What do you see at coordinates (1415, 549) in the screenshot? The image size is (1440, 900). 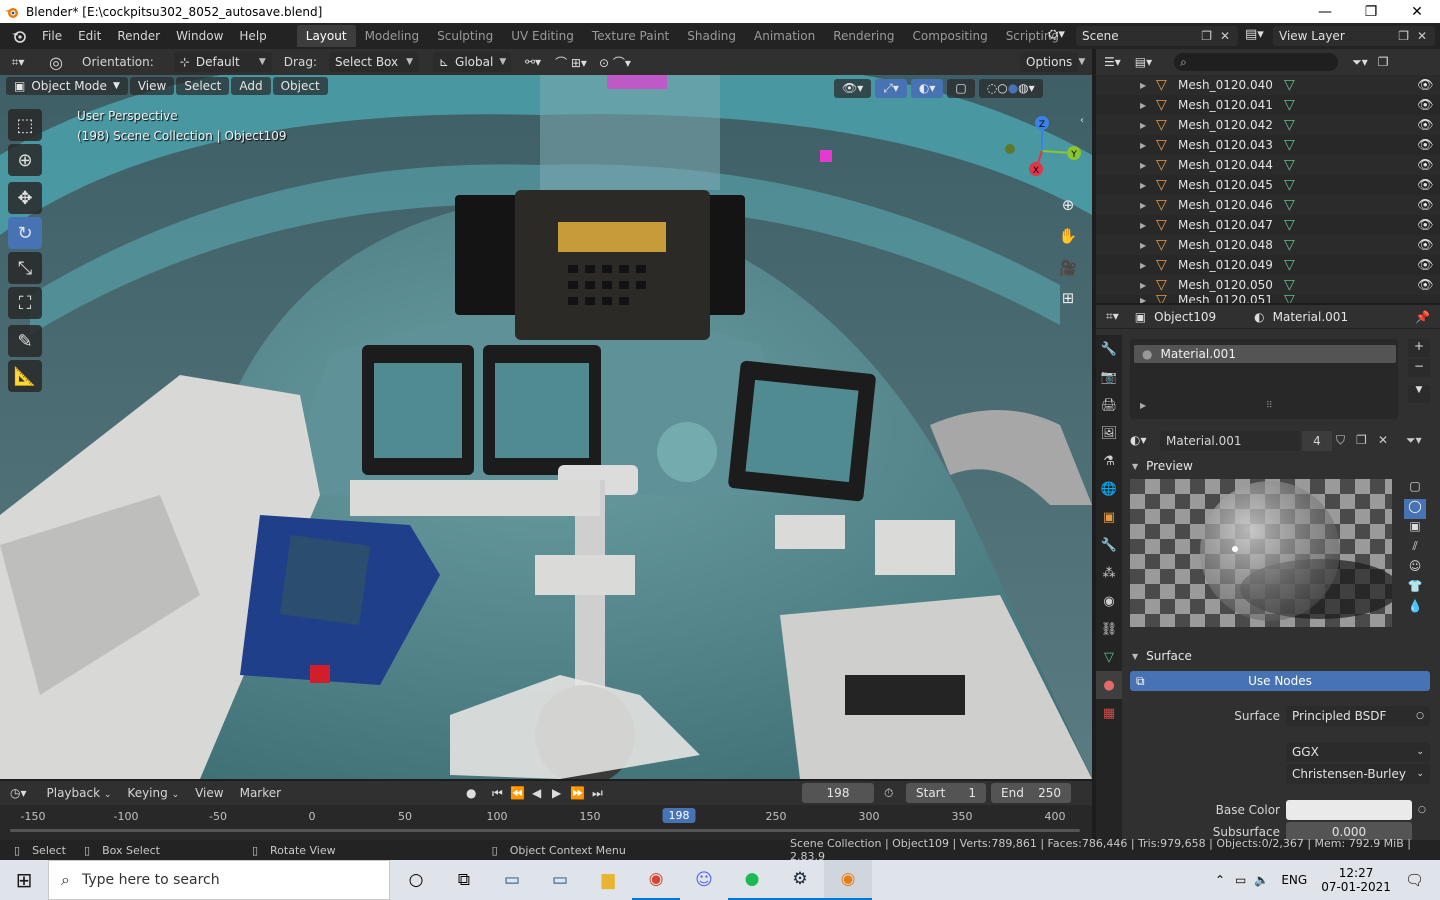 I see `preview-hair-icon: ⫽` at bounding box center [1415, 549].